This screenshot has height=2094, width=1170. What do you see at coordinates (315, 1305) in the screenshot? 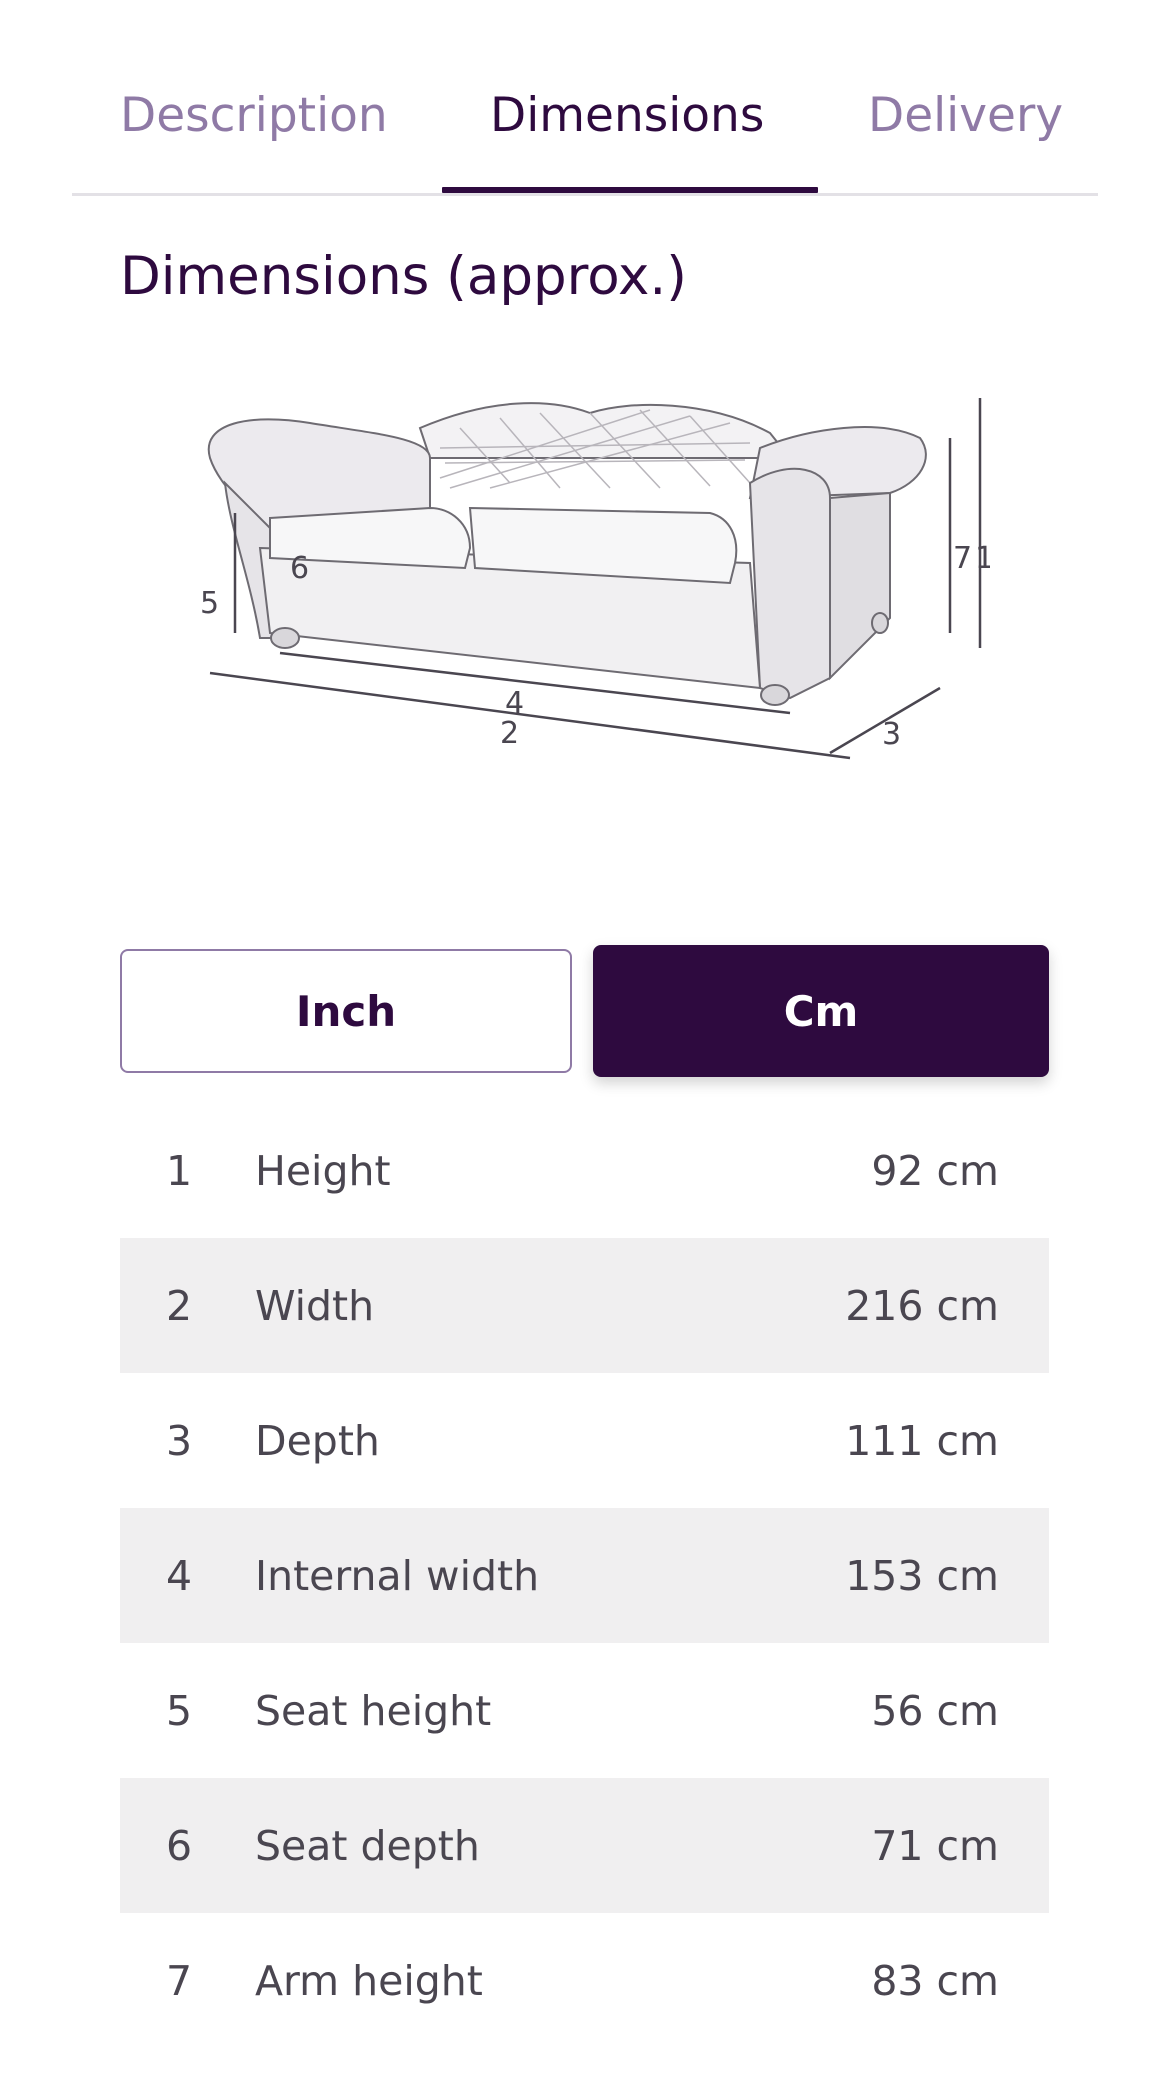
I see `row-label: Width` at bounding box center [315, 1305].